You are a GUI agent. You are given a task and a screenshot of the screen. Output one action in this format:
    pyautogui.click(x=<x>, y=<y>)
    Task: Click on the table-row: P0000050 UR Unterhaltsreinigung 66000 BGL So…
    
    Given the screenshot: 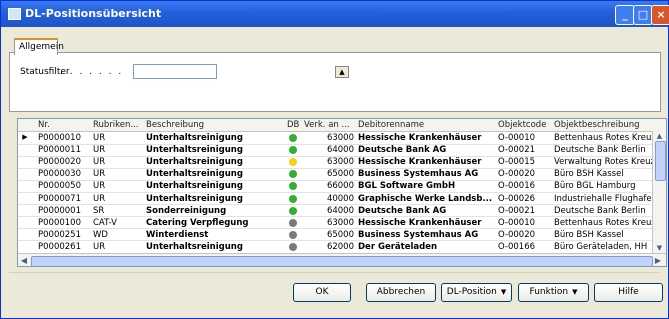 What is the action you would take?
    pyautogui.click(x=336, y=187)
    